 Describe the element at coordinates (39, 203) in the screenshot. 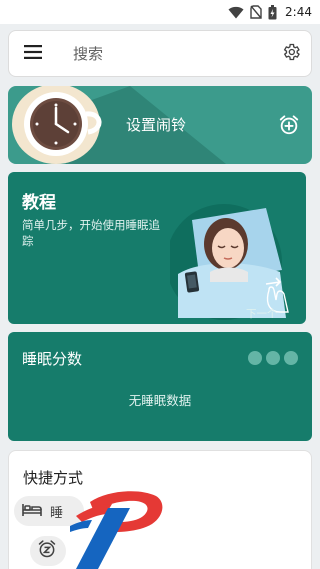

I see `tutorial-title: 教程` at that location.